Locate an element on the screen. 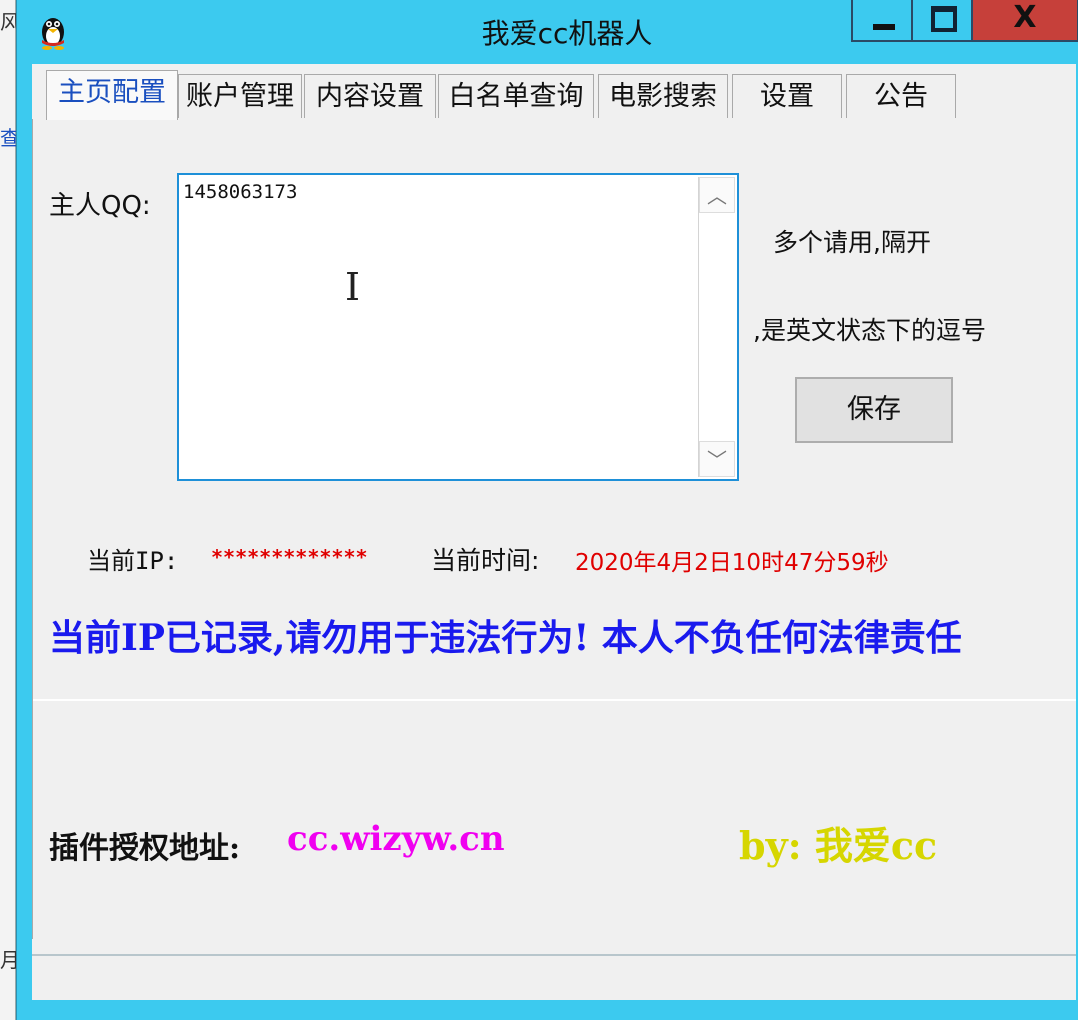 This screenshot has width=1078, height=1020. divider is located at coordinates (554, 700).